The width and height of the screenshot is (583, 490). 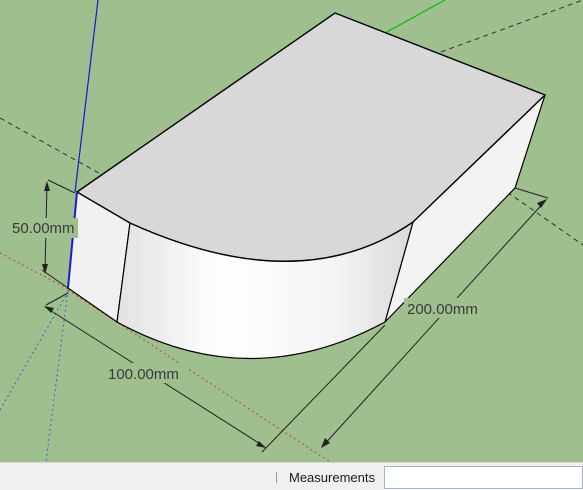 What do you see at coordinates (442, 309) in the screenshot?
I see `length-dimension-label: 200.00mm` at bounding box center [442, 309].